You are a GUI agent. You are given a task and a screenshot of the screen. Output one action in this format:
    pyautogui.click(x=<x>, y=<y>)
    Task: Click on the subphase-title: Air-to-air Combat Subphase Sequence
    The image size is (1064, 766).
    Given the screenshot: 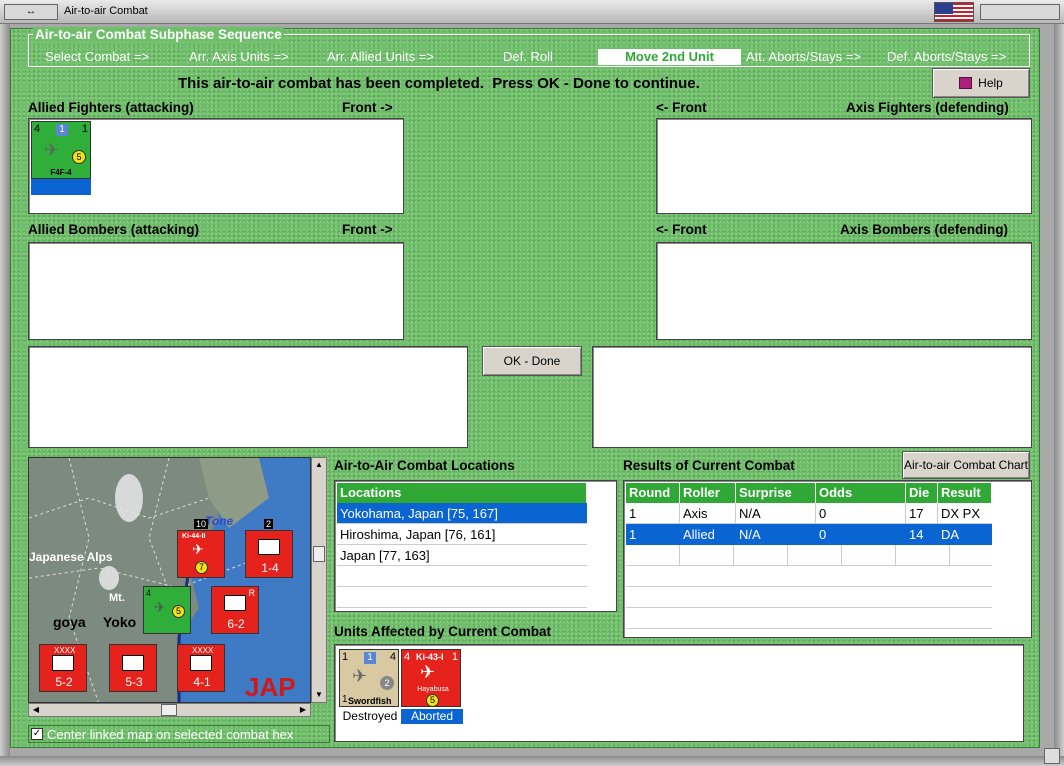 What is the action you would take?
    pyautogui.click(x=158, y=34)
    